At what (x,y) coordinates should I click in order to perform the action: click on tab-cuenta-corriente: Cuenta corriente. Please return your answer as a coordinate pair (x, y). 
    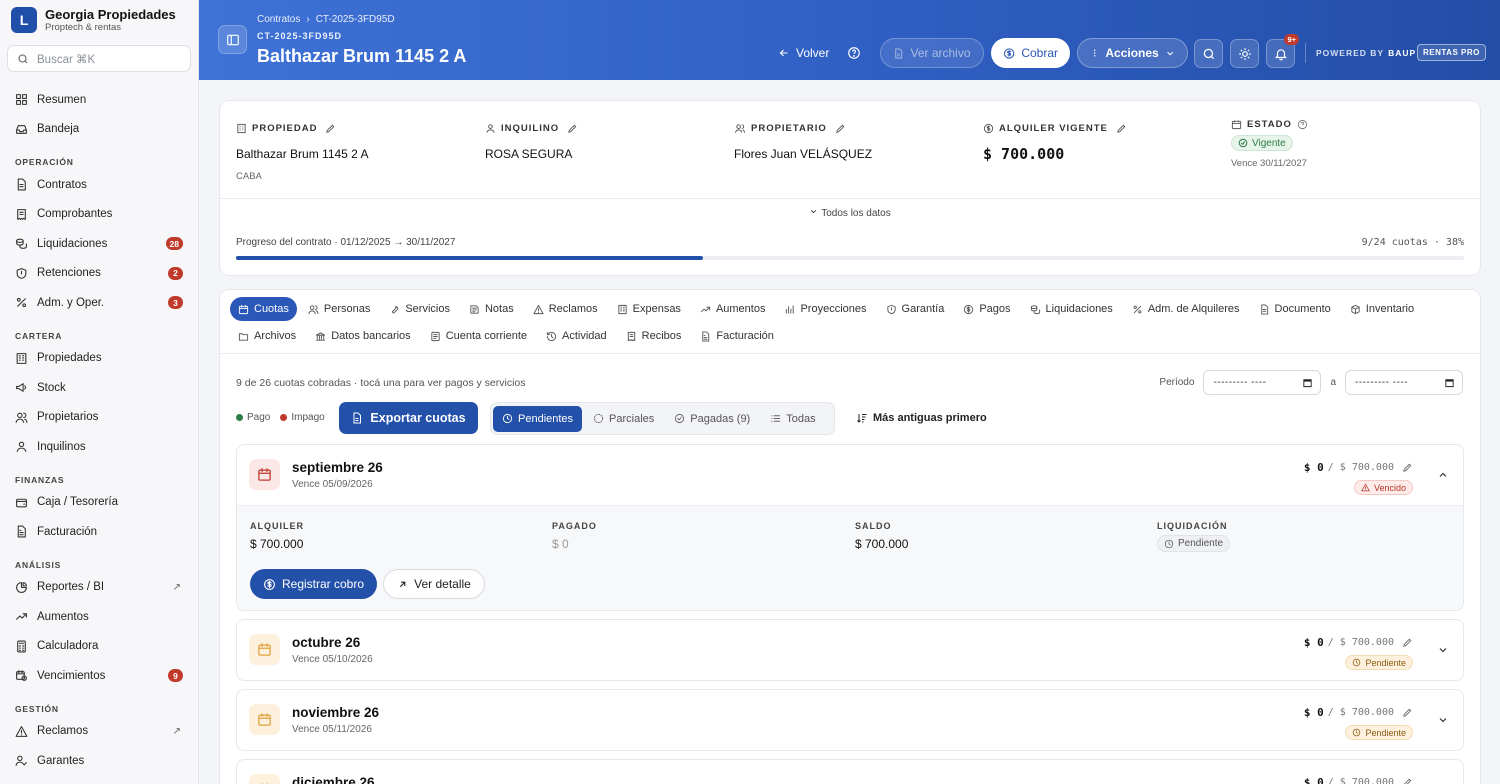
    Looking at the image, I should click on (478, 336).